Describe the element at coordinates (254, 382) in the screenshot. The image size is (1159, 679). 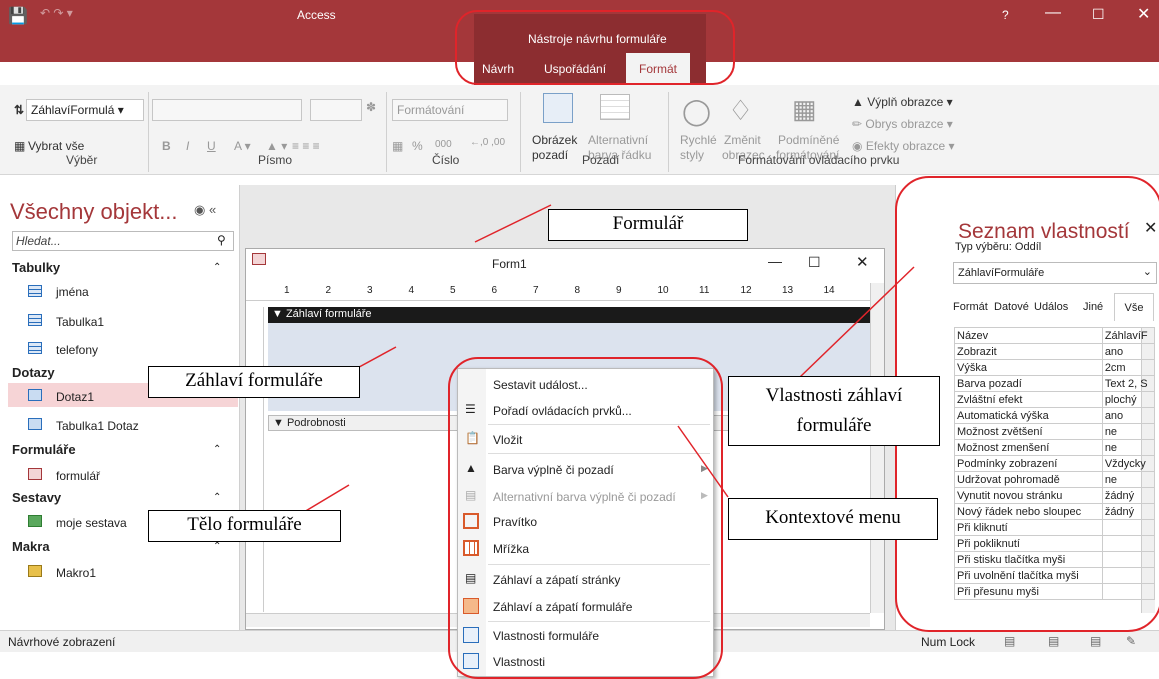
I see `callout-zahlavi: Záhlaví formuláře` at that location.